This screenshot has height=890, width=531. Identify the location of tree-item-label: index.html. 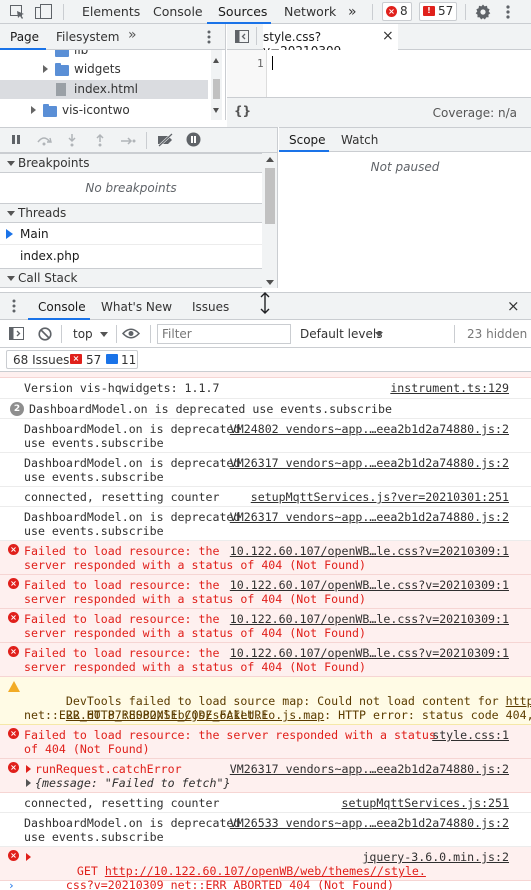
(106, 89).